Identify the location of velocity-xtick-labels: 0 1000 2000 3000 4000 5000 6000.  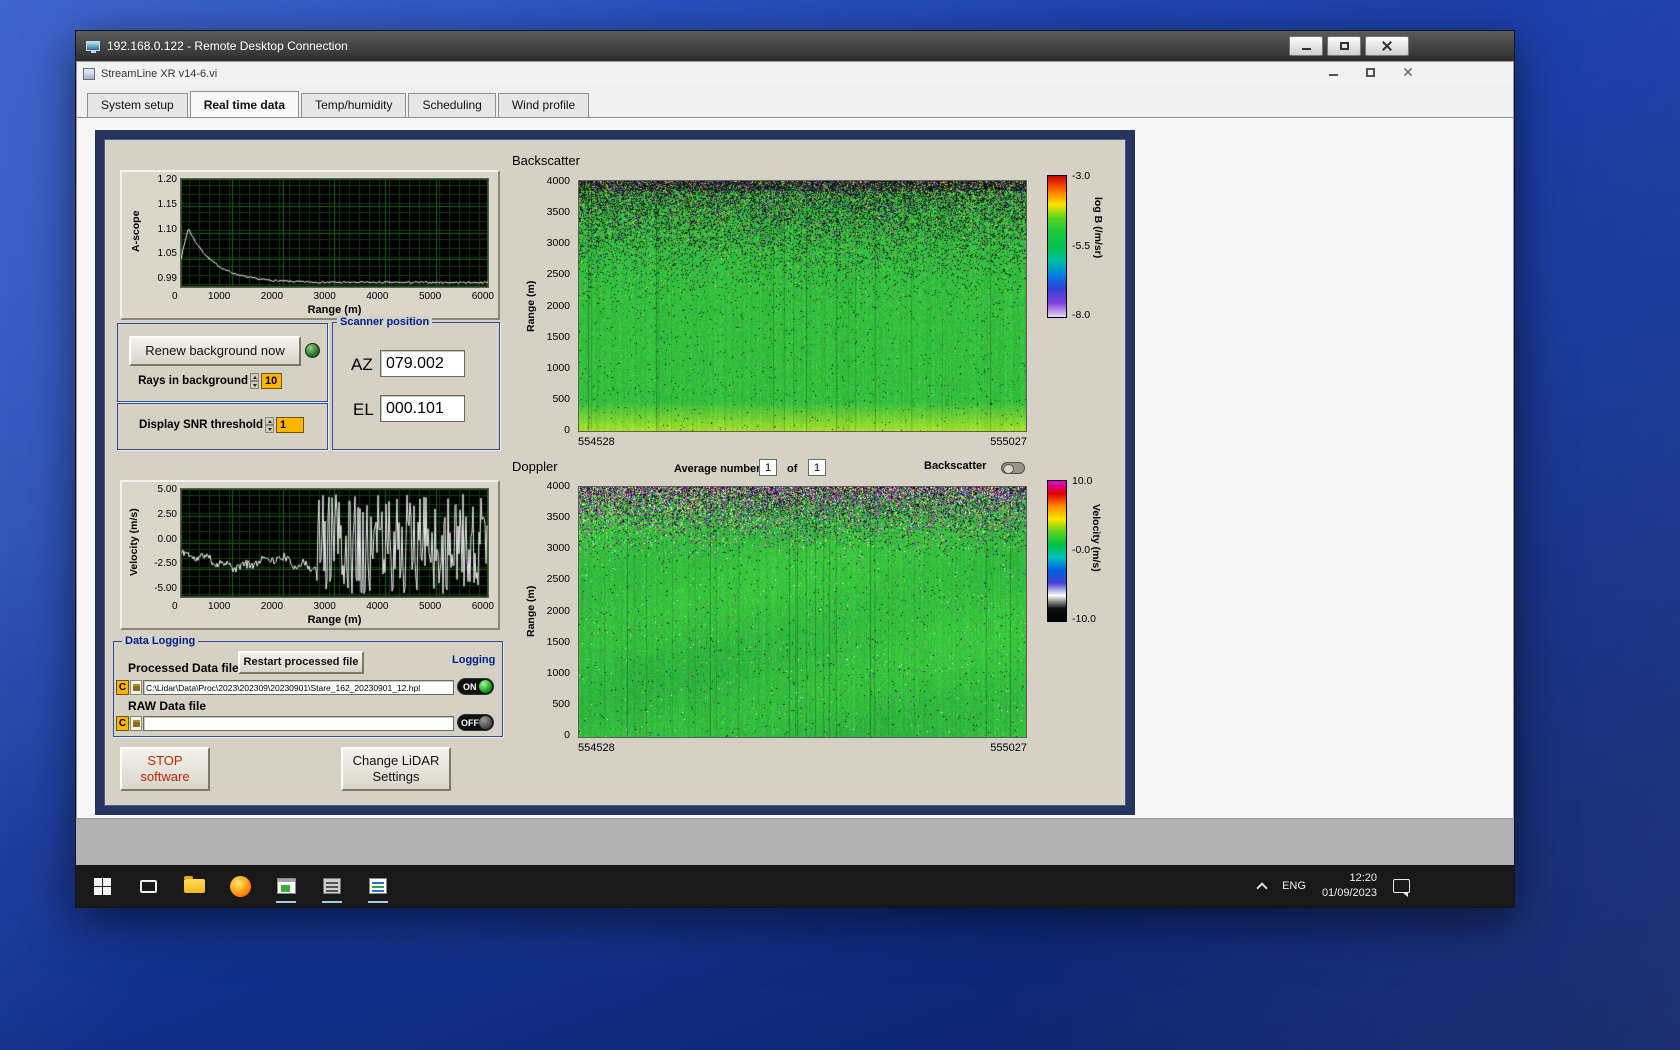
(333, 606).